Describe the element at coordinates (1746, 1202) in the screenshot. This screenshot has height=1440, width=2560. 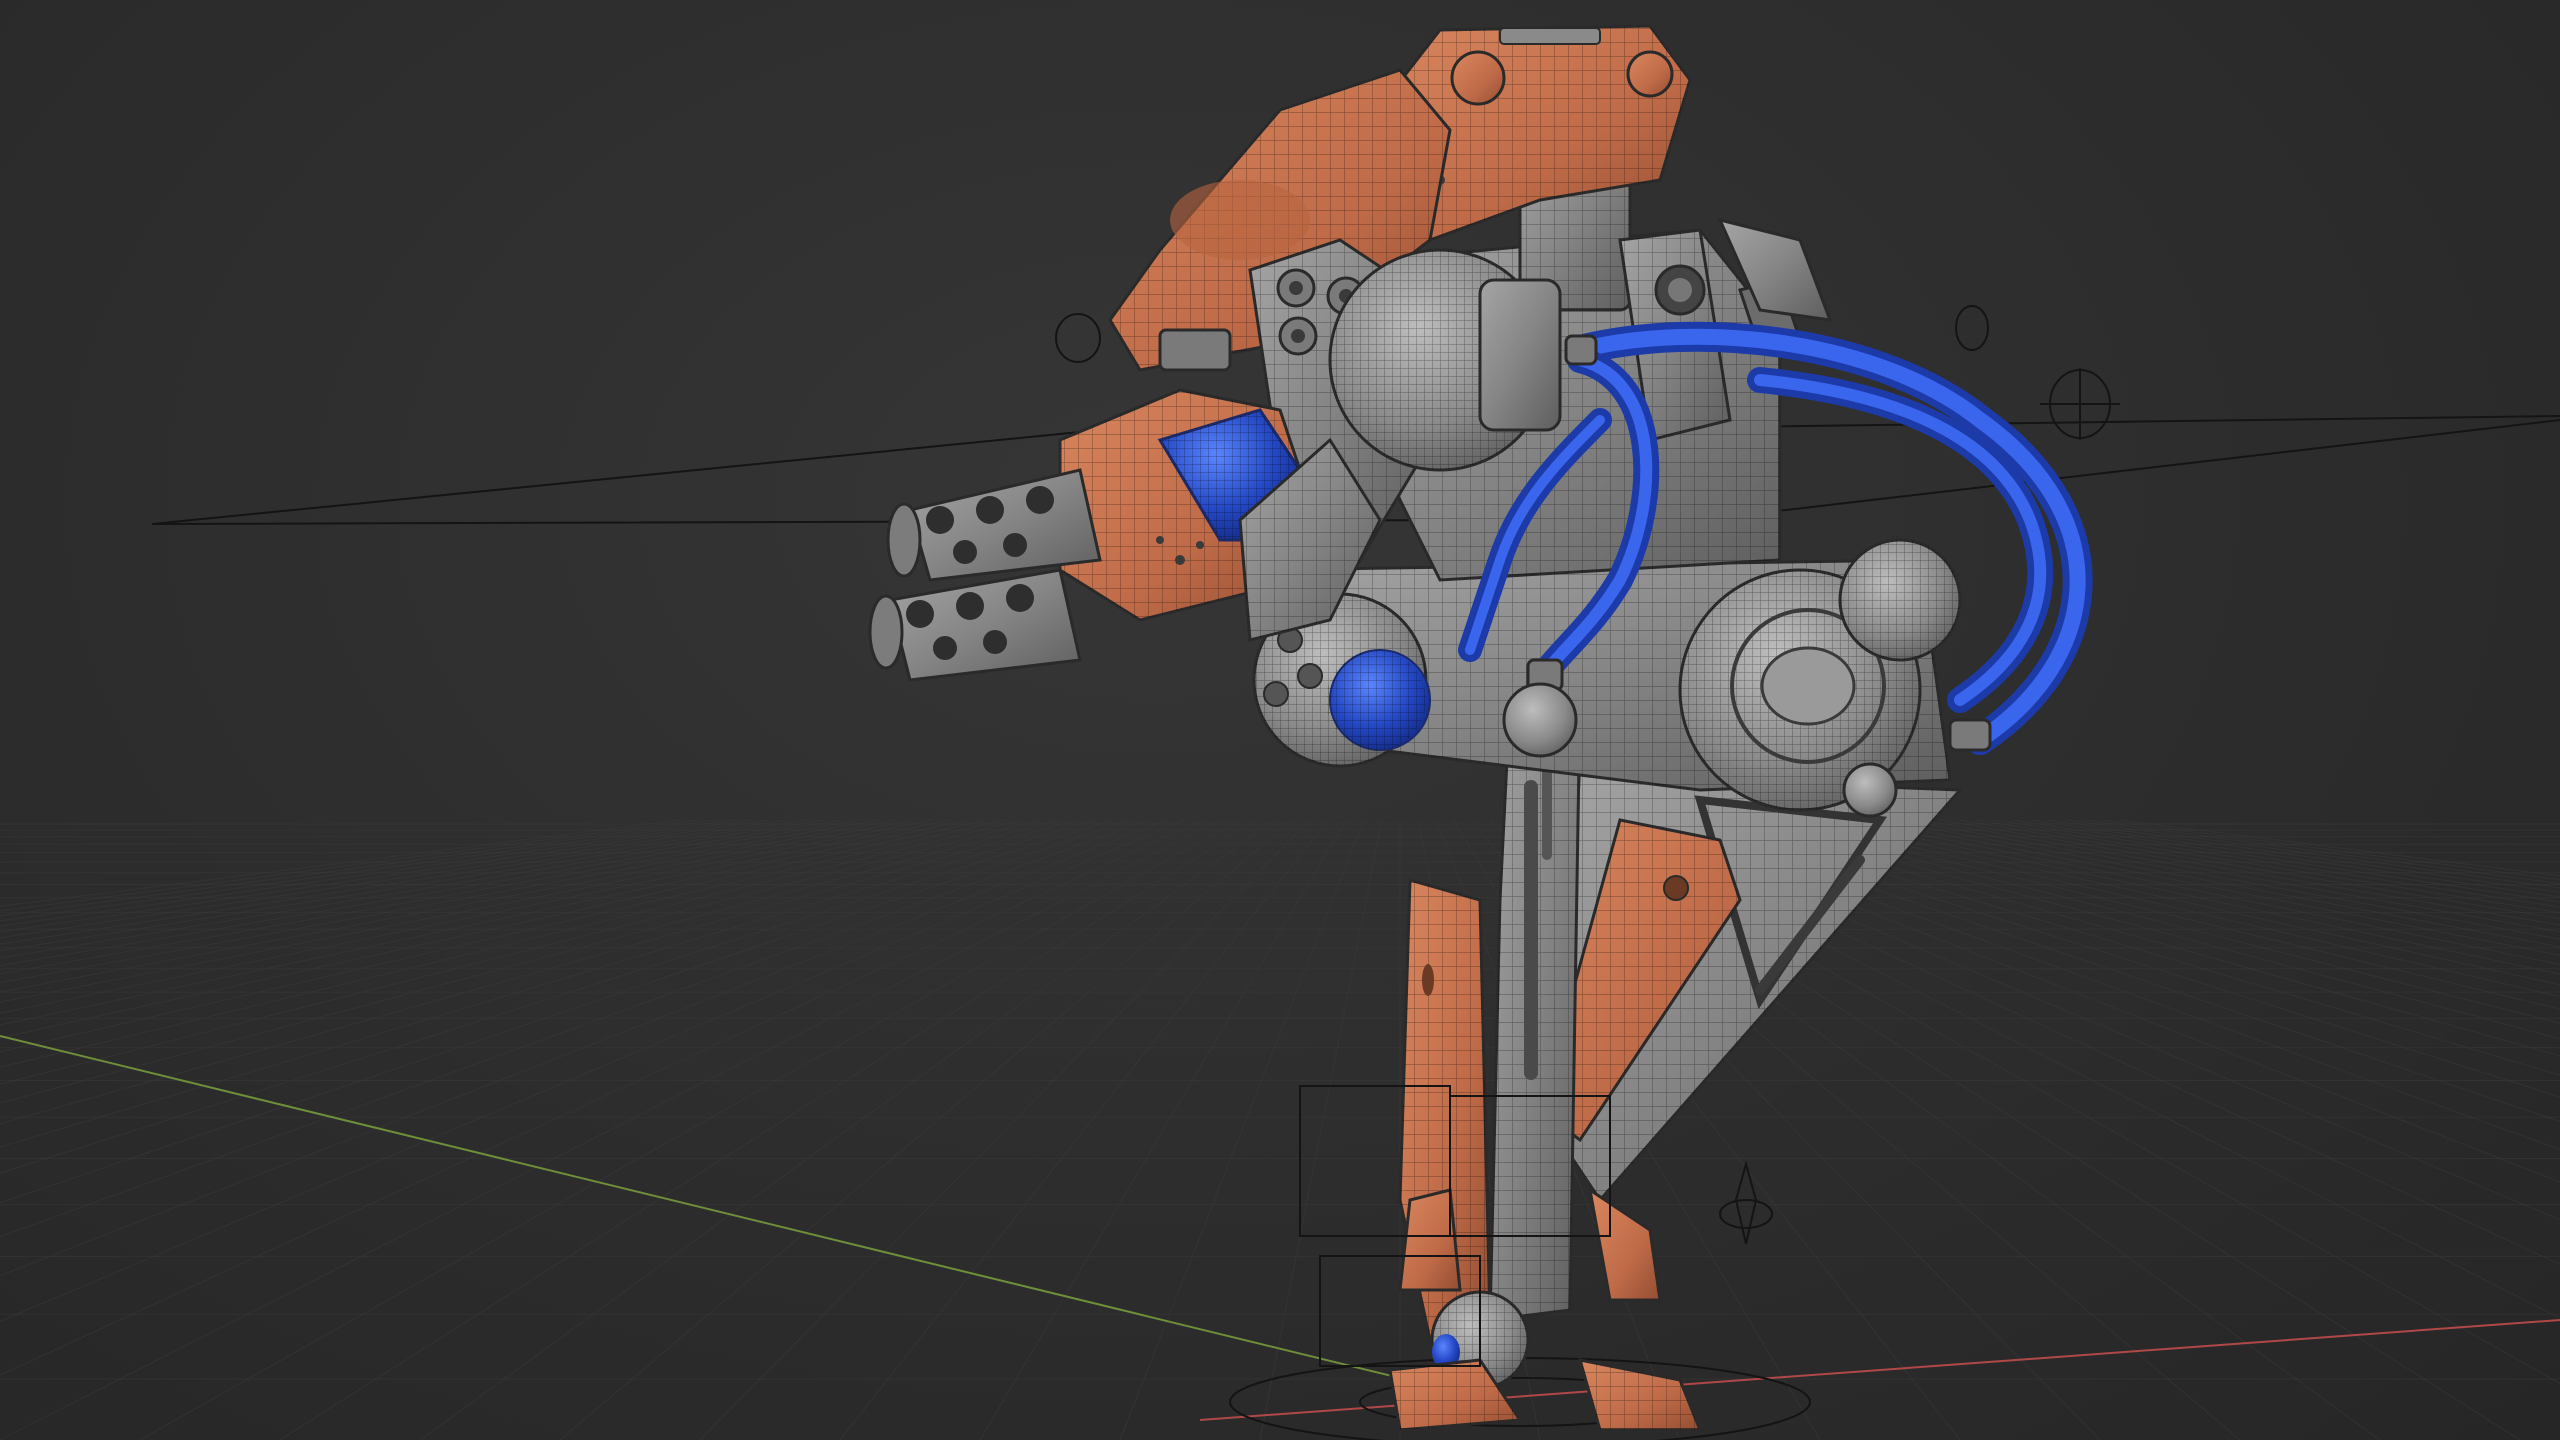
I see `pole-target-control` at that location.